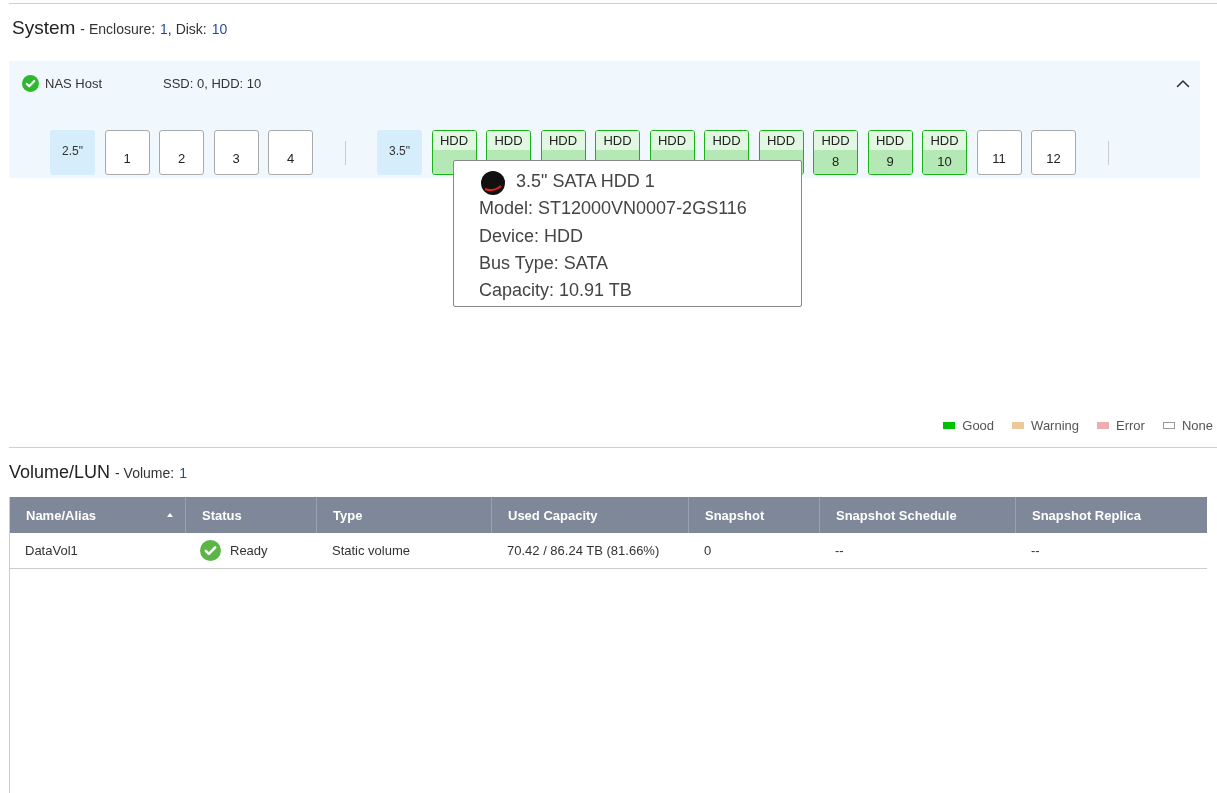  I want to click on section-title: Volume/LUN, so click(60, 472).